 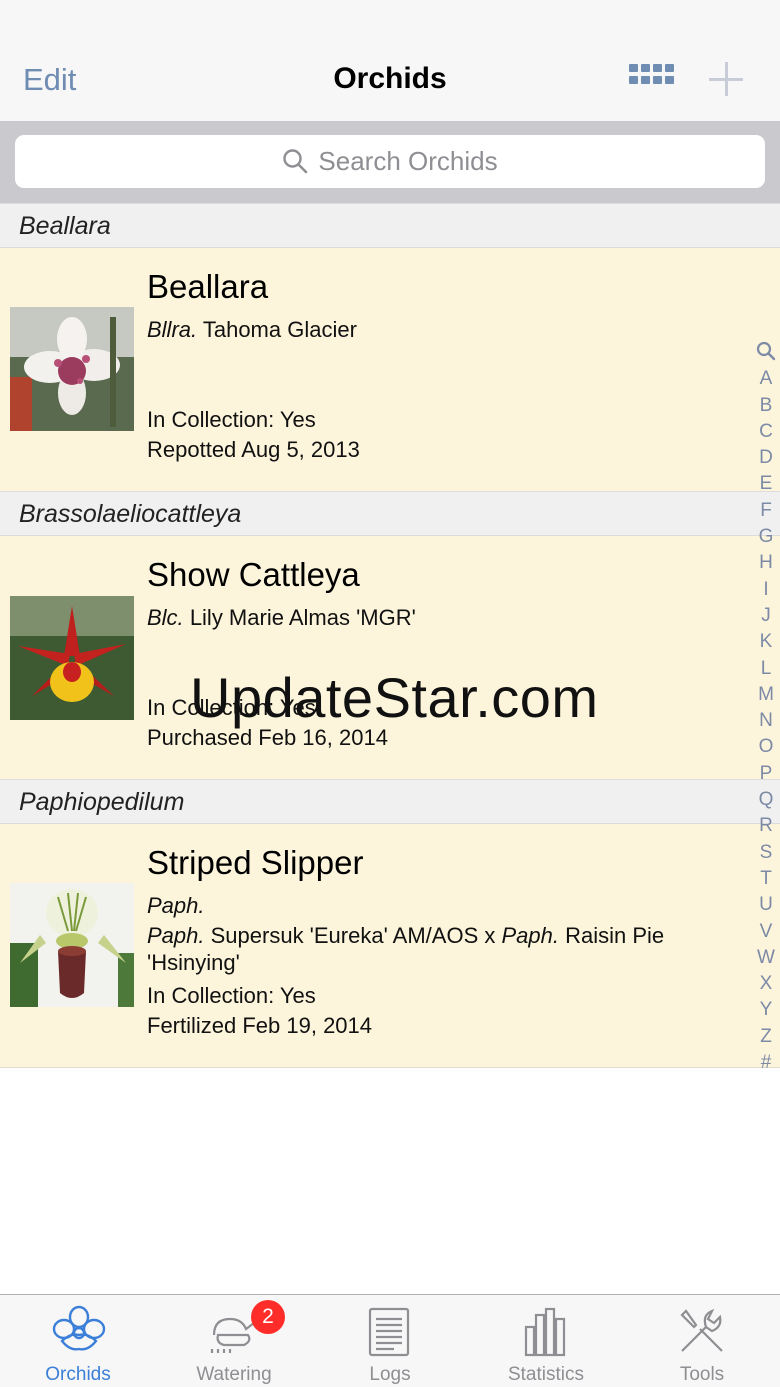 I want to click on search-input: Search Orchids, so click(x=390, y=161).